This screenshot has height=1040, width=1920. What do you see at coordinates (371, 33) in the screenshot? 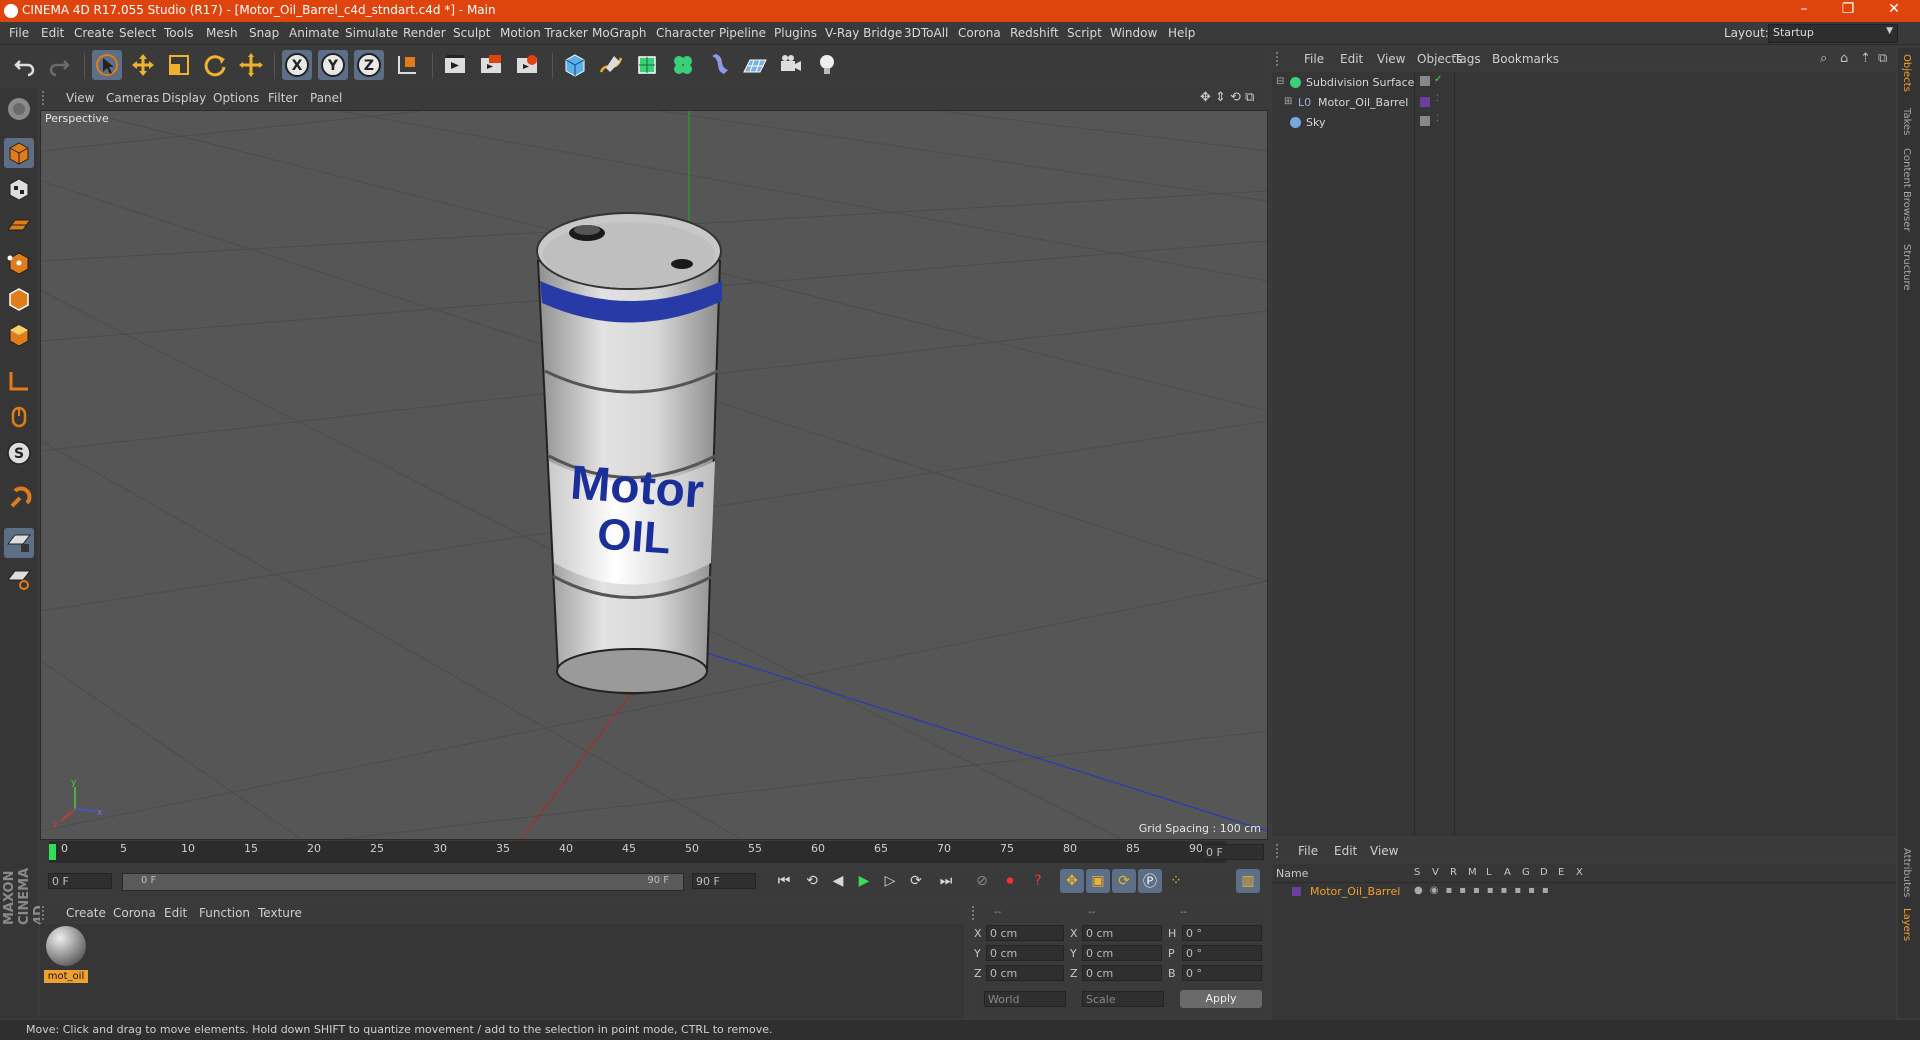
I see `menu-simulate: Simulate` at bounding box center [371, 33].